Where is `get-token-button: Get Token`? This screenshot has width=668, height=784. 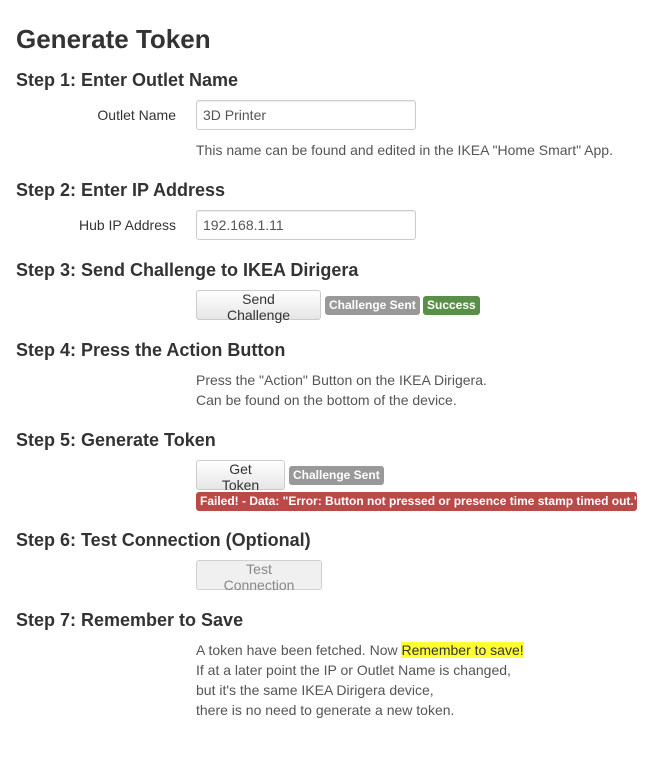 get-token-button: Get Token is located at coordinates (240, 476).